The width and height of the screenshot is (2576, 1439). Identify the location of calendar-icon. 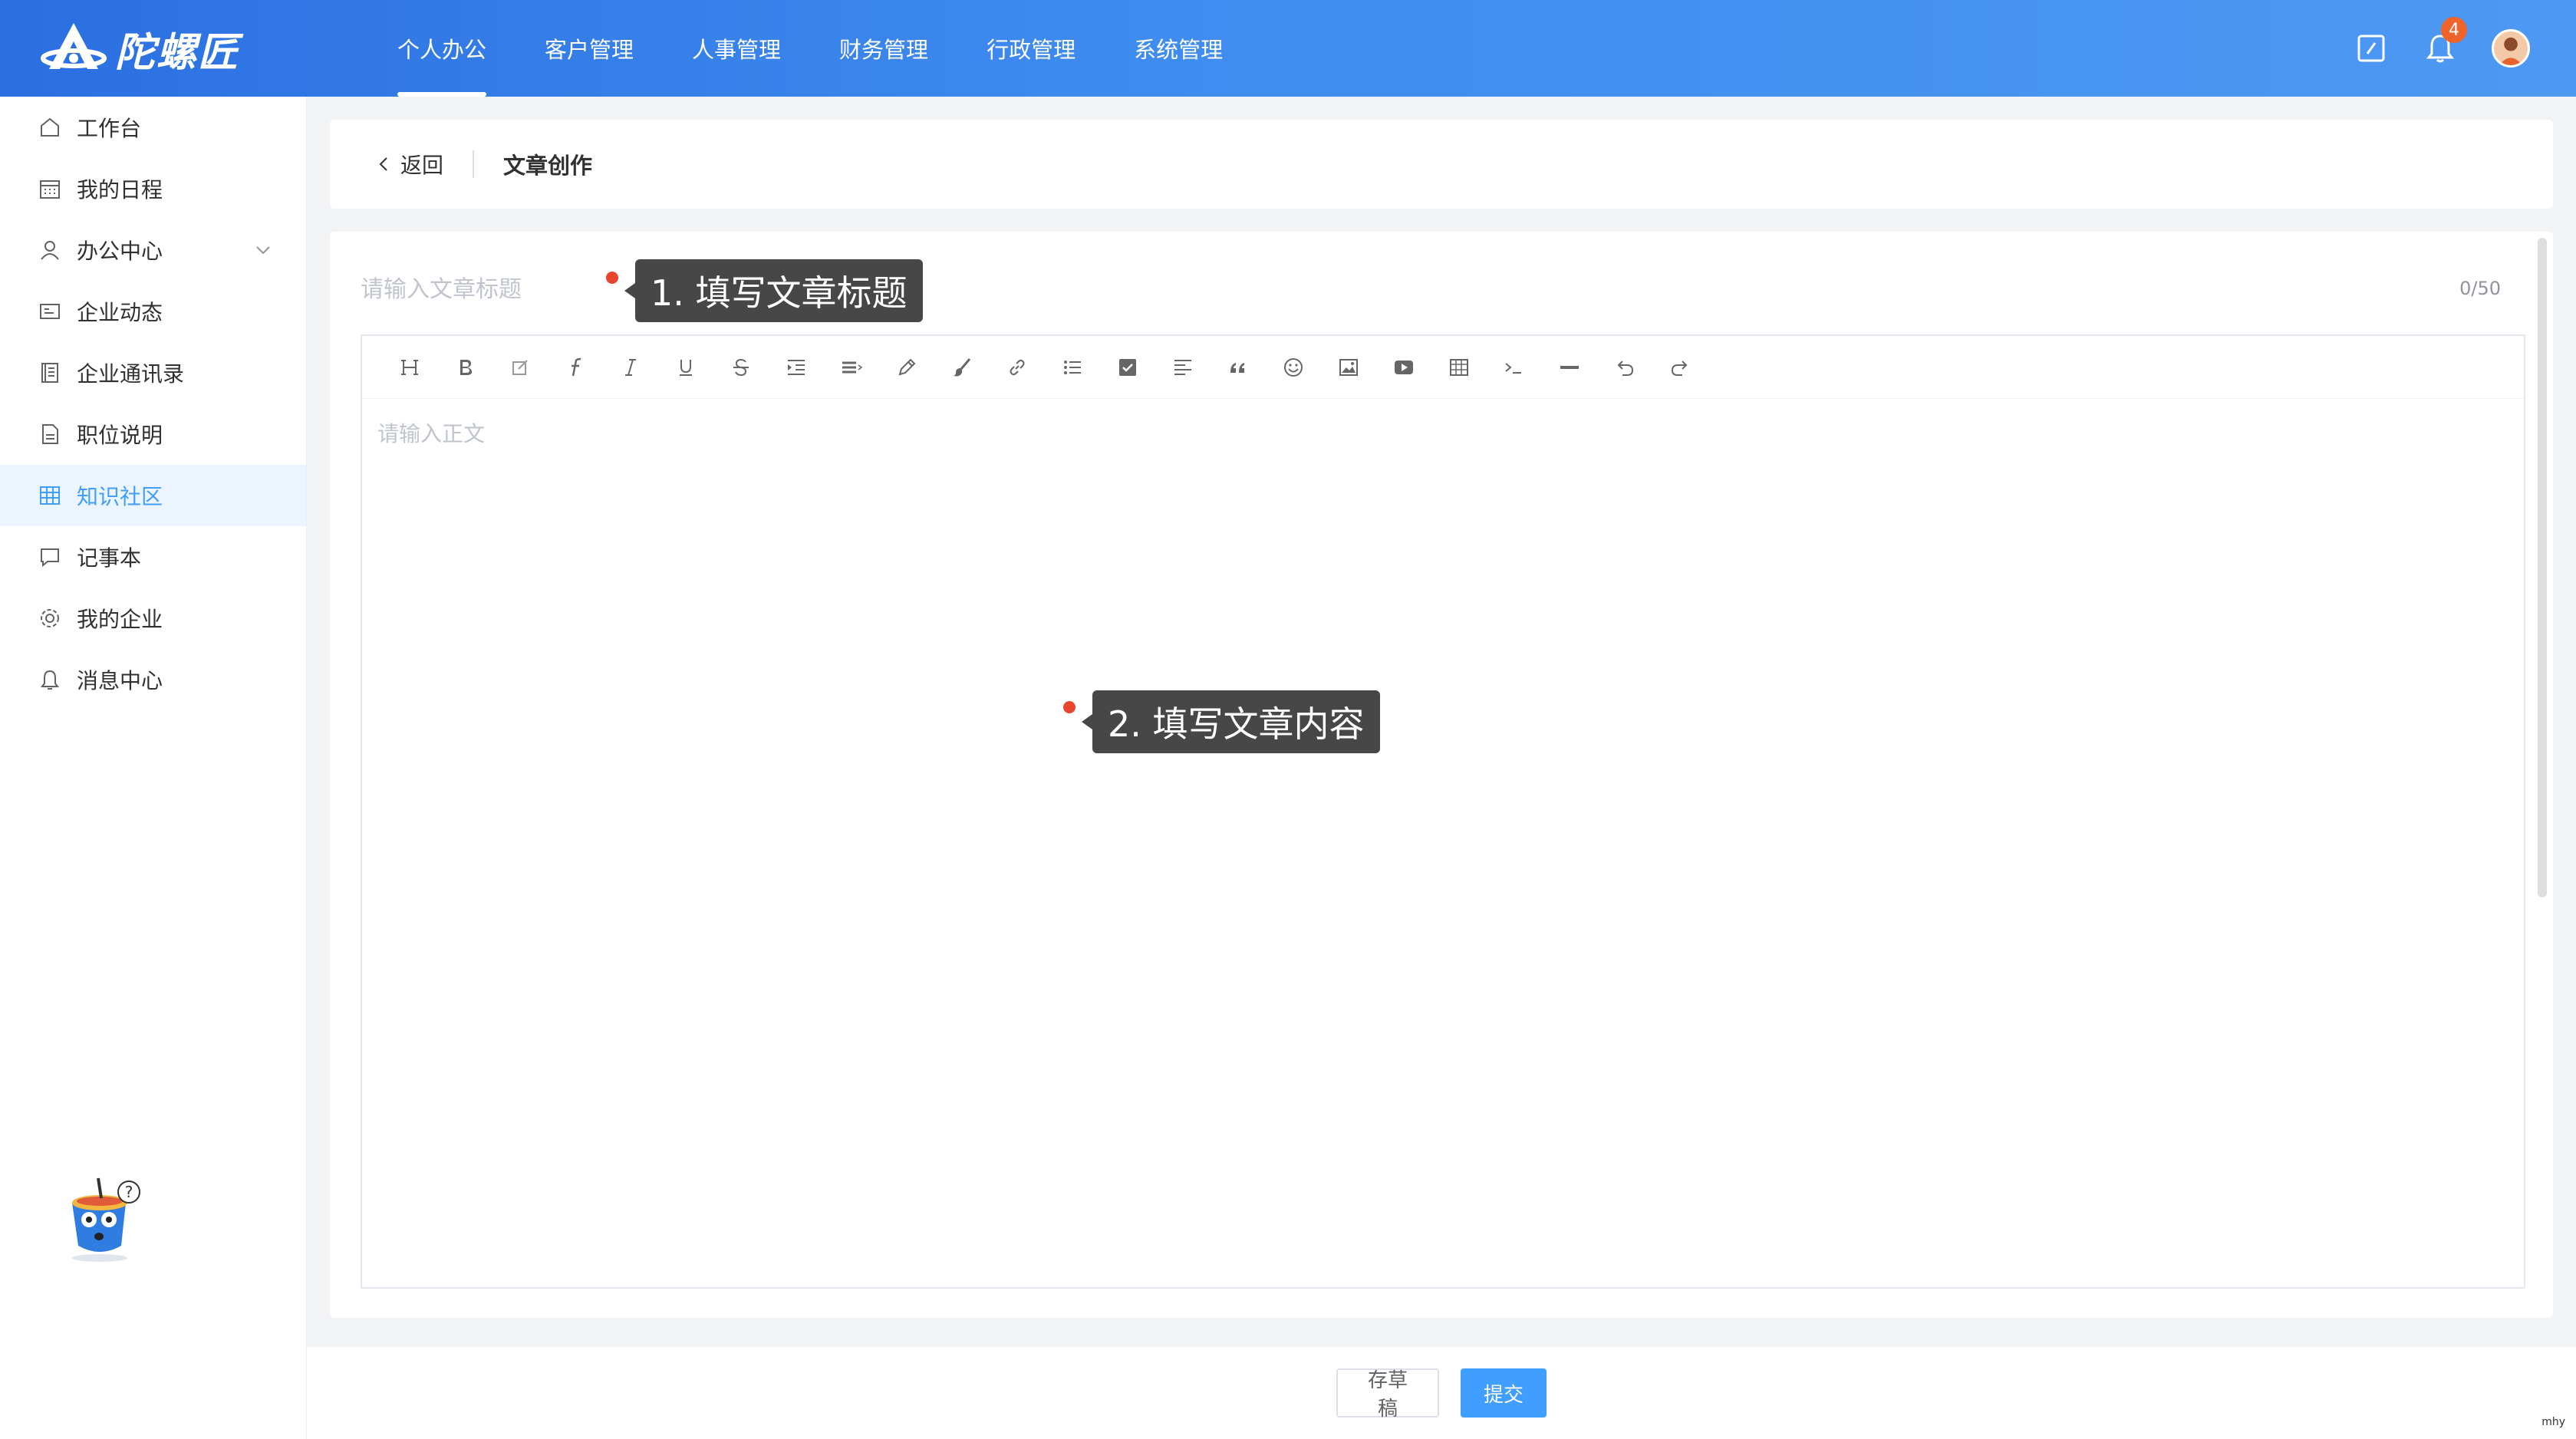
(50, 189).